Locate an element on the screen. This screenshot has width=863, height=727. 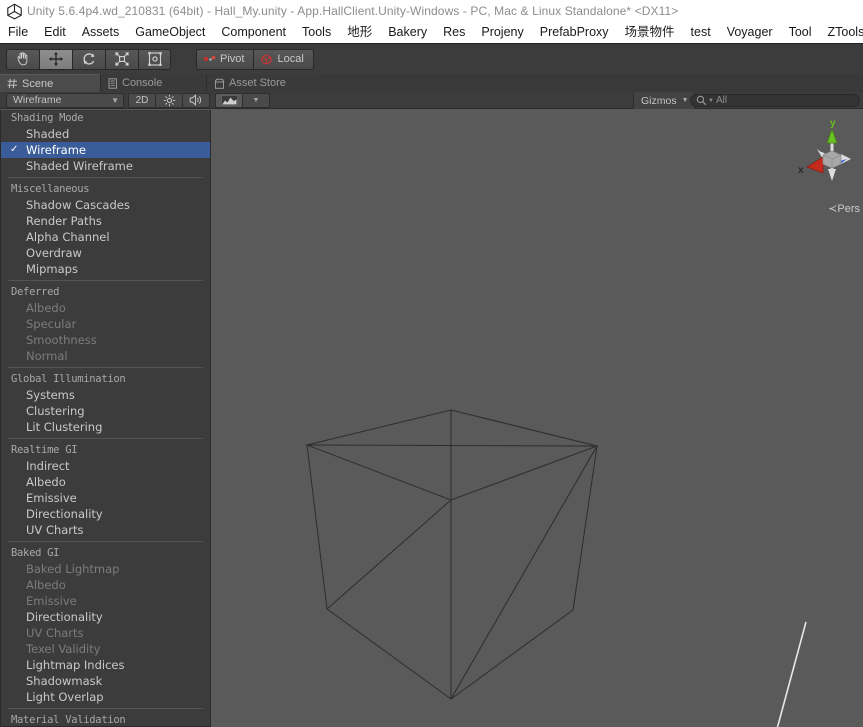
hand-tool-button is located at coordinates (22, 59).